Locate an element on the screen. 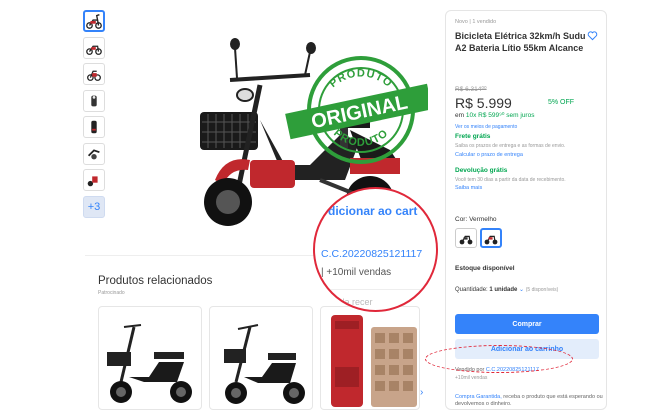 The height and width of the screenshot is (410, 650). payment-methods-link: Ver os meios de pagamento is located at coordinates (486, 127).